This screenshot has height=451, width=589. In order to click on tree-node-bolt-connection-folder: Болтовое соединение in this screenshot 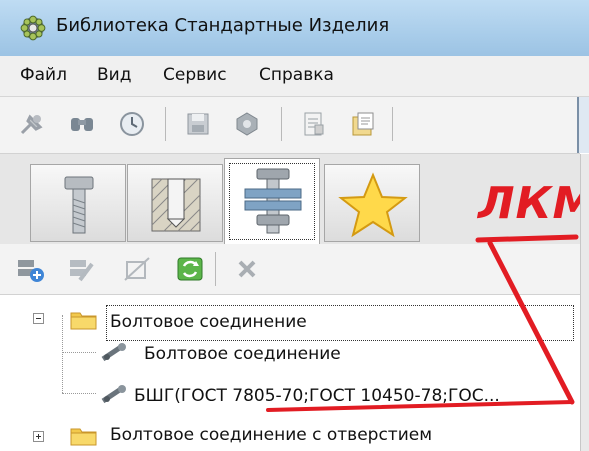, I will do `click(208, 322)`.